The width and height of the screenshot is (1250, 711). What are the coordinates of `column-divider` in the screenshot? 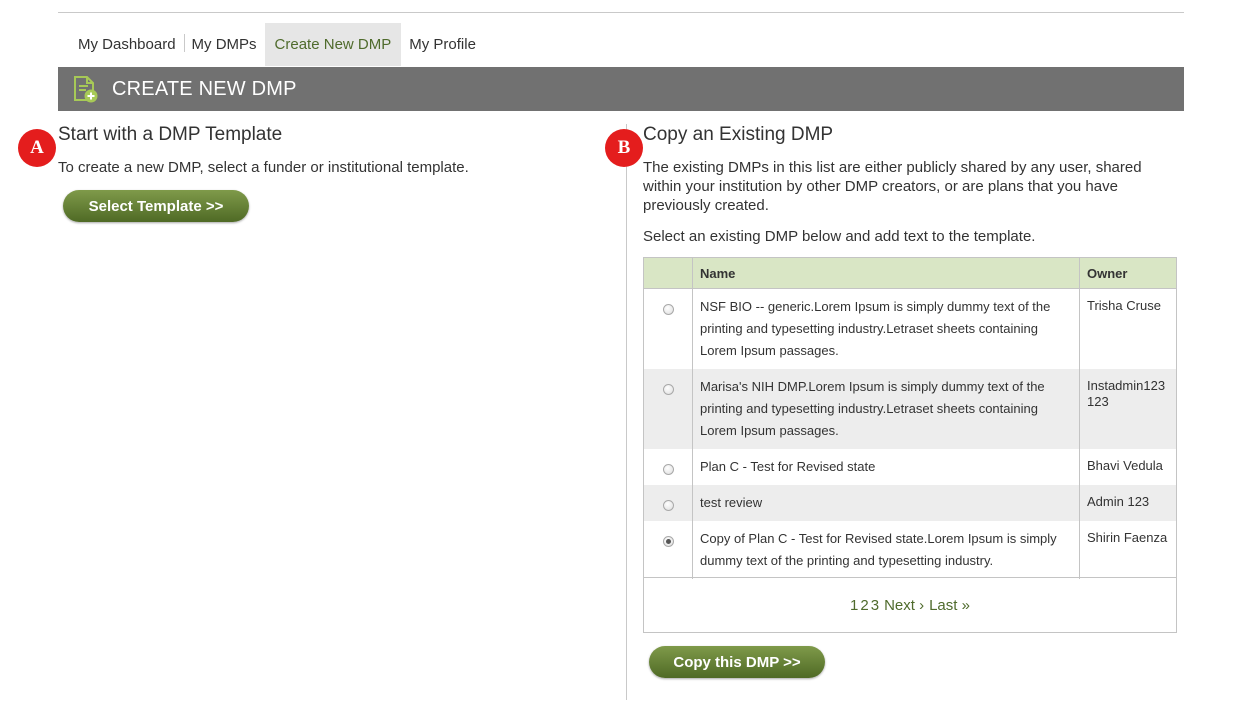 It's located at (626, 412).